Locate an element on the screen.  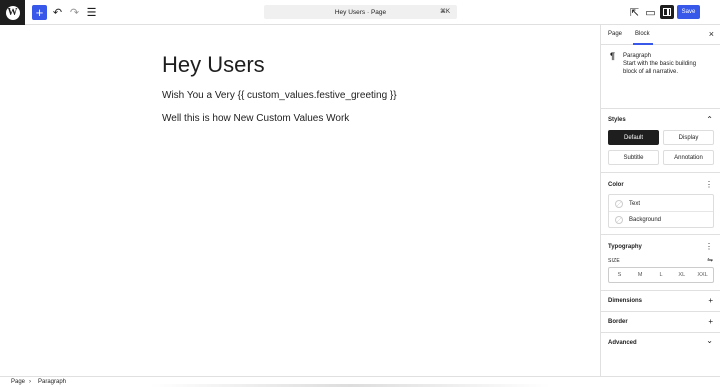
border-panel: Border + is located at coordinates (660, 322).